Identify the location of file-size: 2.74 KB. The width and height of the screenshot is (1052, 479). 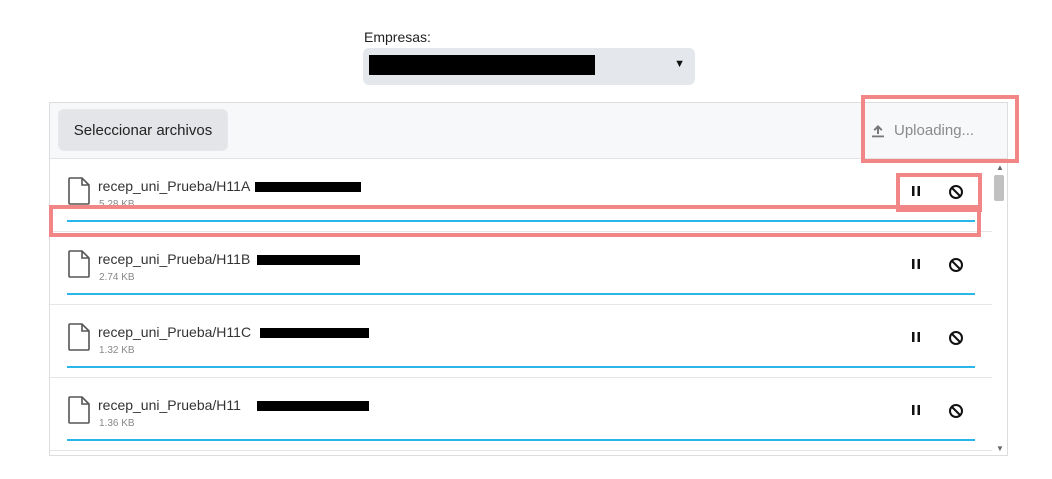
(117, 277).